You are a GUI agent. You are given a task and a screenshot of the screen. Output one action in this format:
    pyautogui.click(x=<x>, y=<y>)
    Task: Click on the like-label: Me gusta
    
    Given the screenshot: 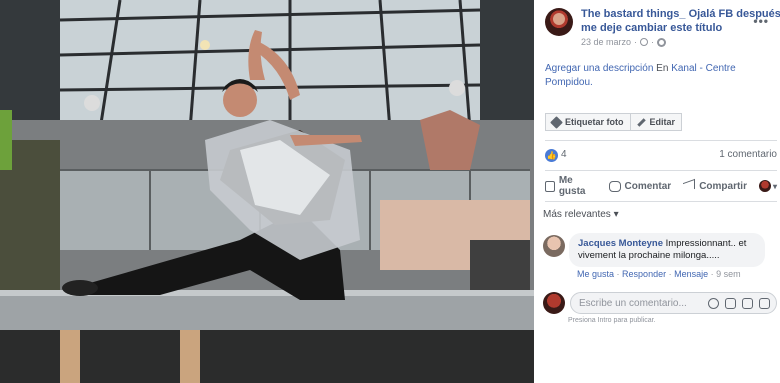 What is the action you would take?
    pyautogui.click(x=572, y=186)
    